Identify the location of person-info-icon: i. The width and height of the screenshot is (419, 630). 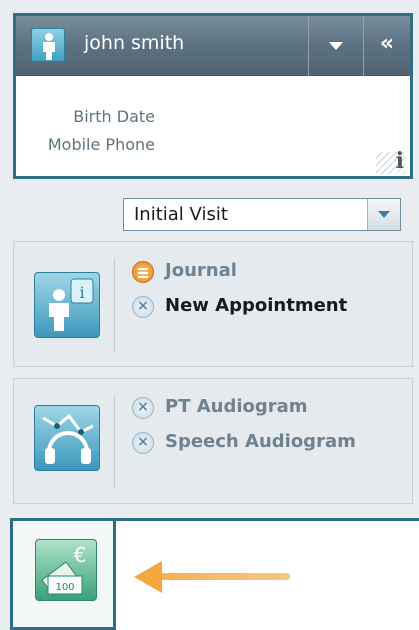
(67, 305).